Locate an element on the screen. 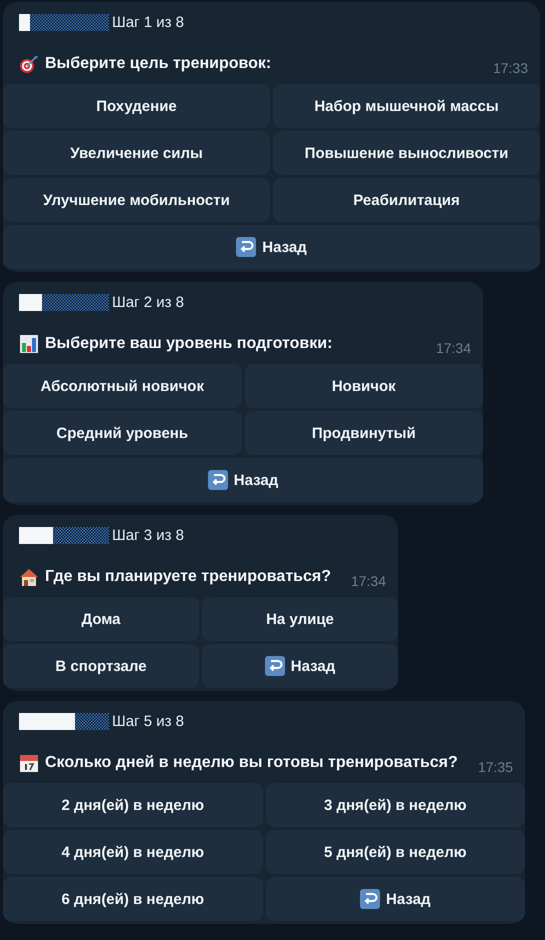 The image size is (545, 940). message-text: Выберите ваш уровень подготовки: is located at coordinates (188, 344).